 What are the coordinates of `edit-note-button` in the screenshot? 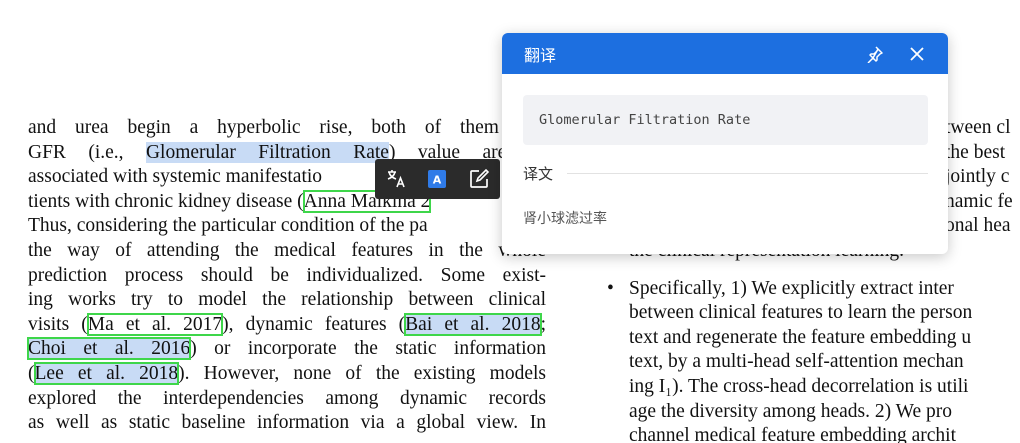 It's located at (479, 179).